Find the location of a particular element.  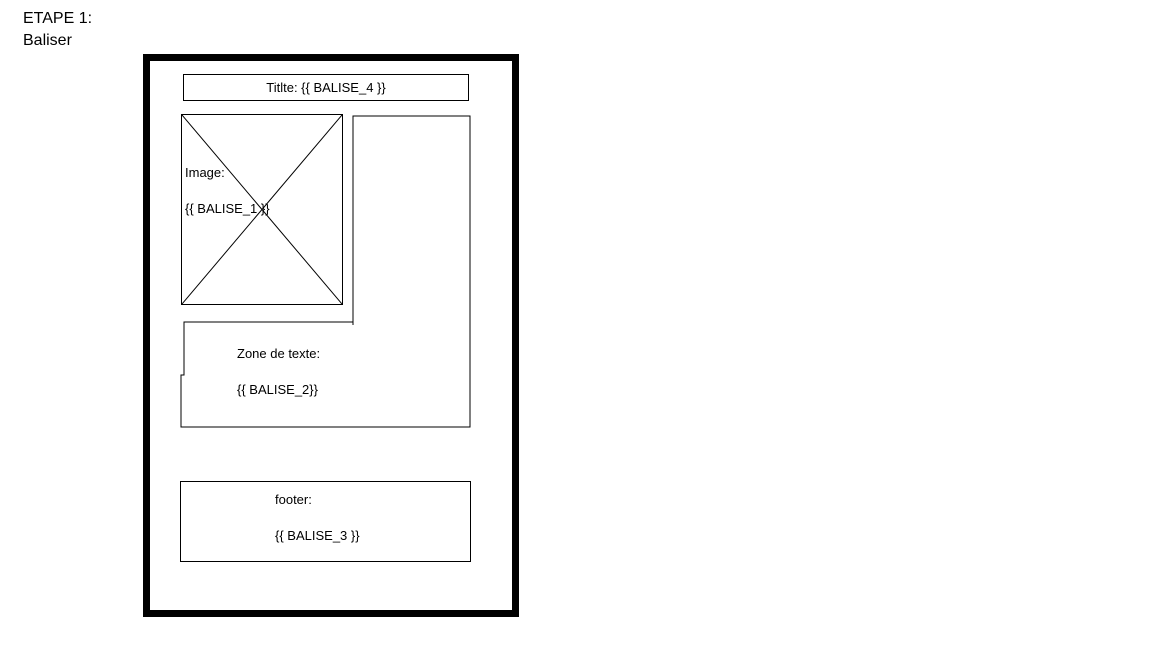

image-box: Image: {{ BALISE_1 }} is located at coordinates (262, 209).